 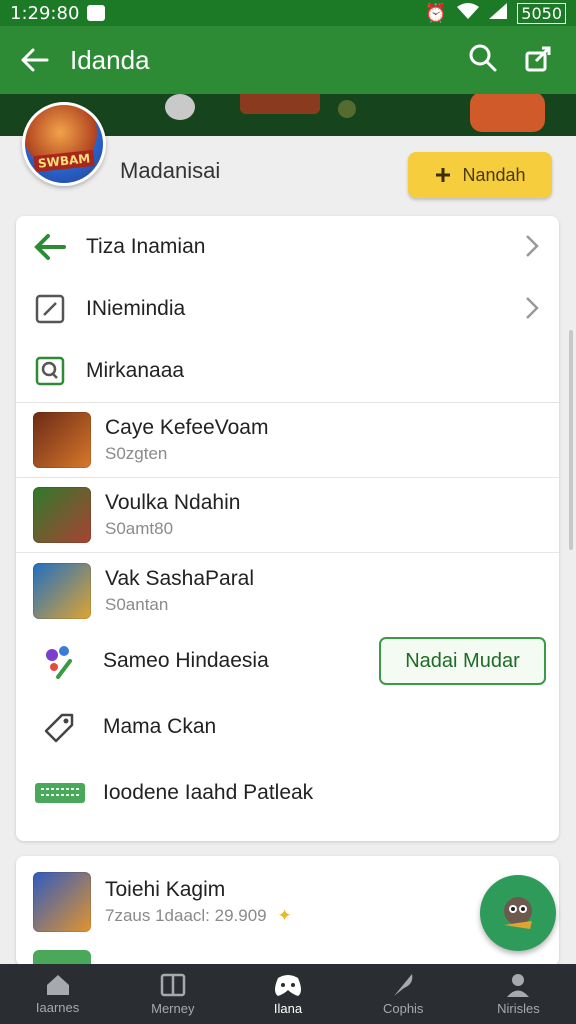 I want to click on action-row-sameo: Sameo Hindaesia Nadai Mudar, so click(x=287, y=661).